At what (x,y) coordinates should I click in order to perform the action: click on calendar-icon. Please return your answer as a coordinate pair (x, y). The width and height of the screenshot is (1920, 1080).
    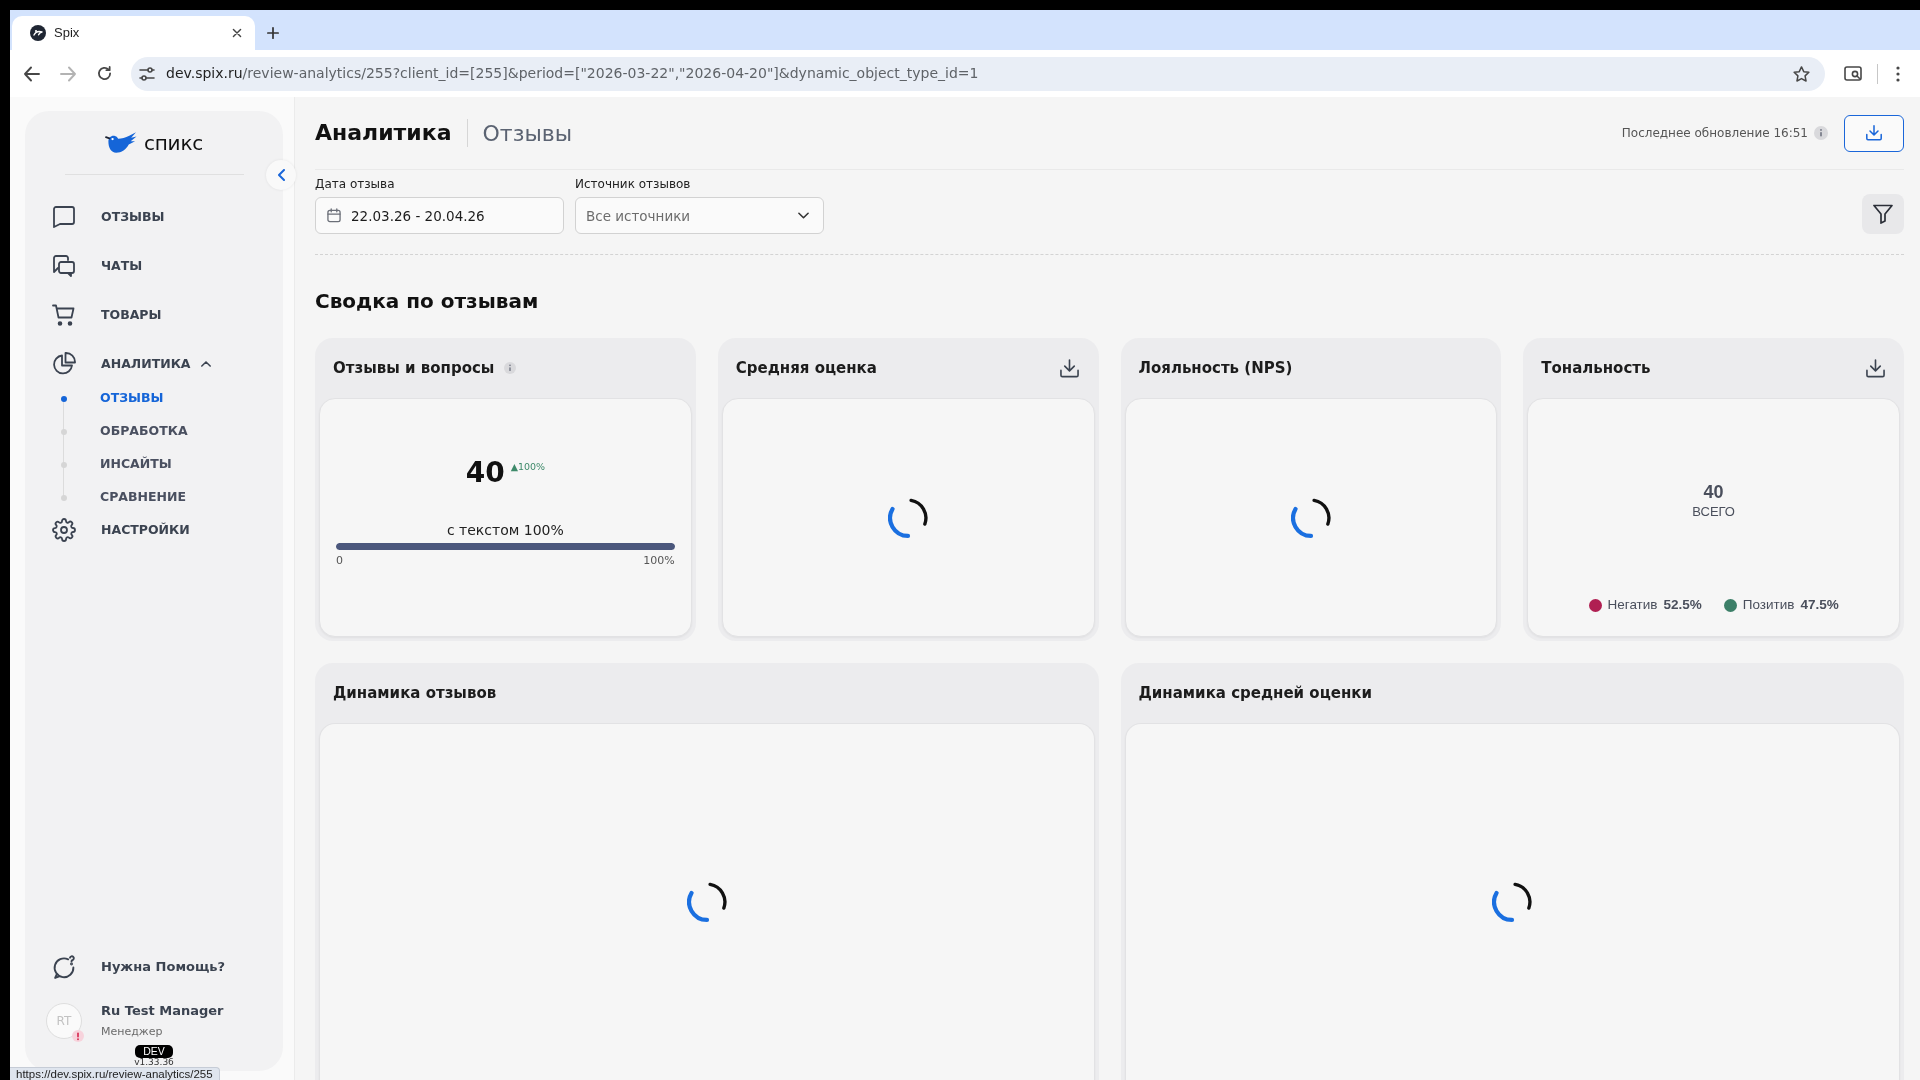
    Looking at the image, I should click on (334, 215).